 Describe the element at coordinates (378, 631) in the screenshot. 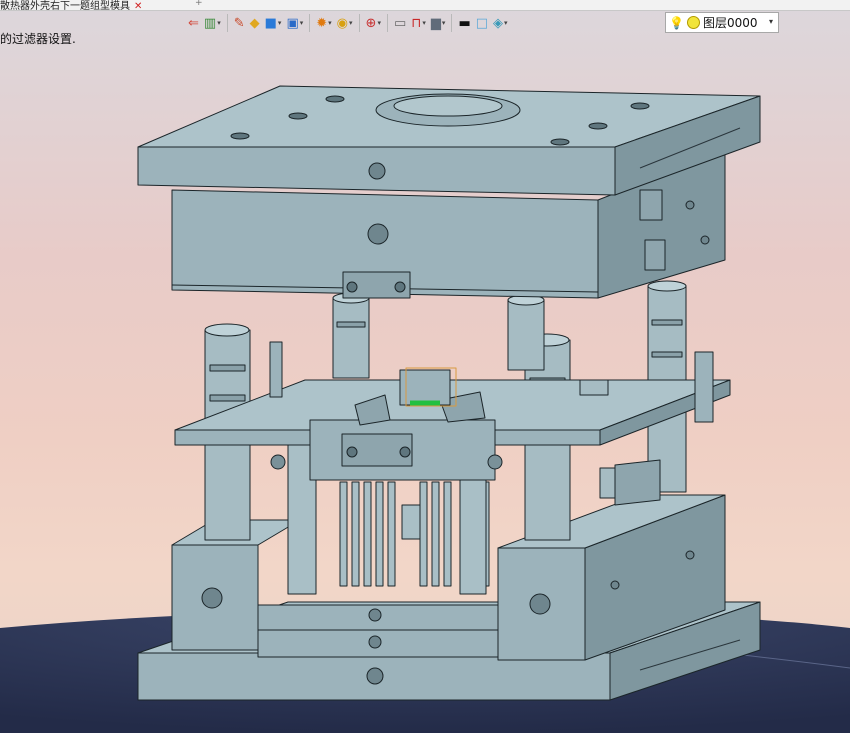

I see `ejector-plates` at that location.